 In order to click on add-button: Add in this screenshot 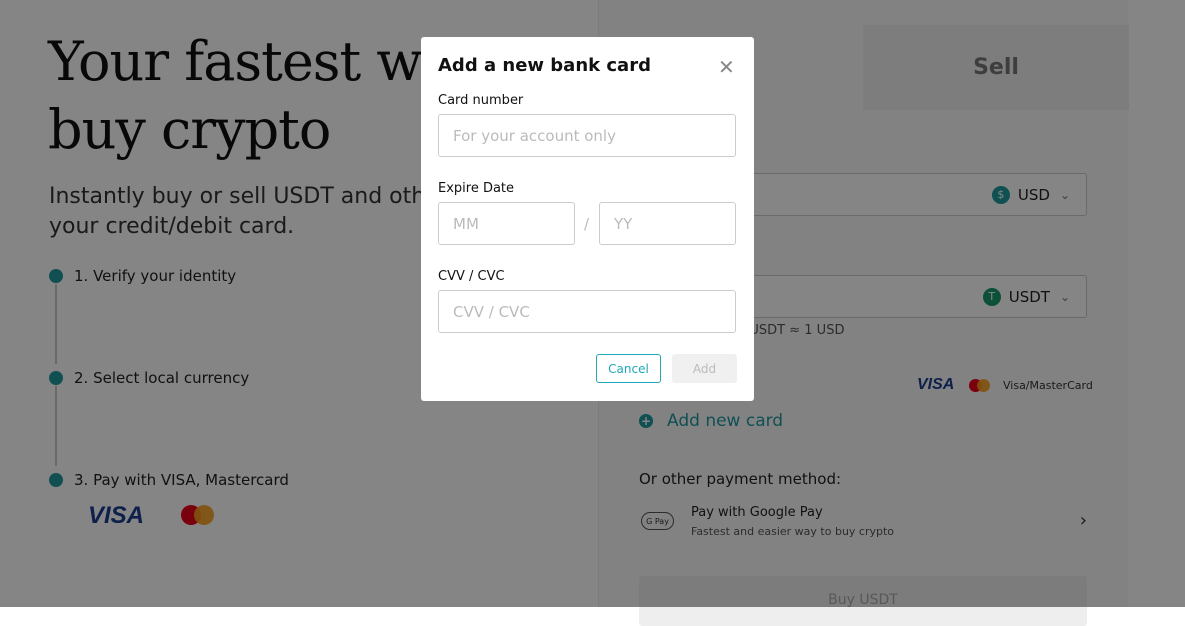, I will do `click(704, 368)`.